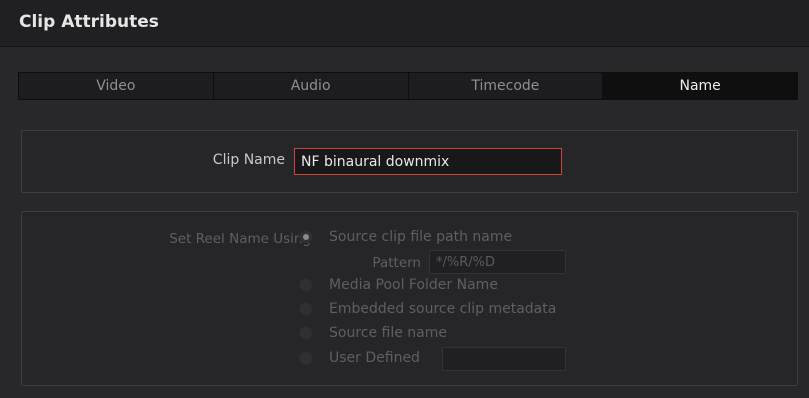 This screenshot has height=398, width=809. What do you see at coordinates (89, 22) in the screenshot?
I see `window-title: Clip Attributes` at bounding box center [89, 22].